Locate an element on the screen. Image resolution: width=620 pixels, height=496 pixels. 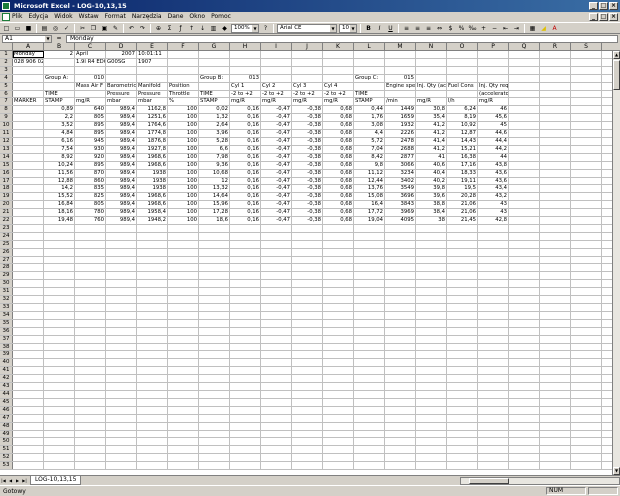
cell-P10: 45 is located at coordinates (493, 126).